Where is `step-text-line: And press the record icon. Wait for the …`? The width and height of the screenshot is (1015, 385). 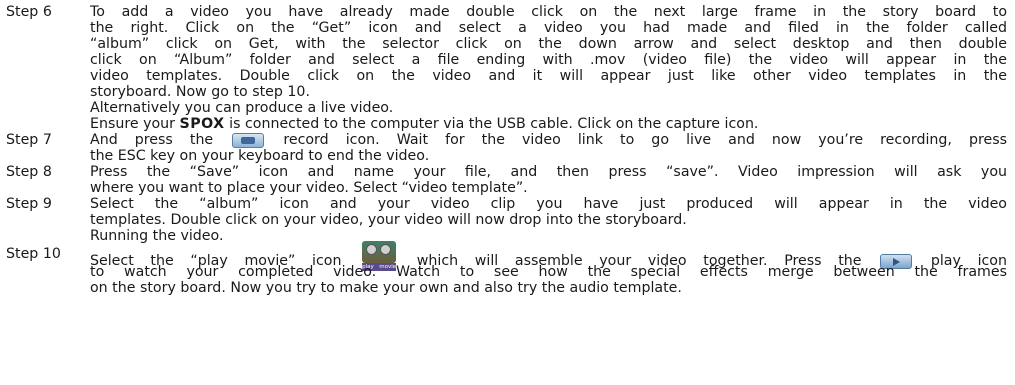 step-text-line: And press the record icon. Wait for the … is located at coordinates (548, 140).